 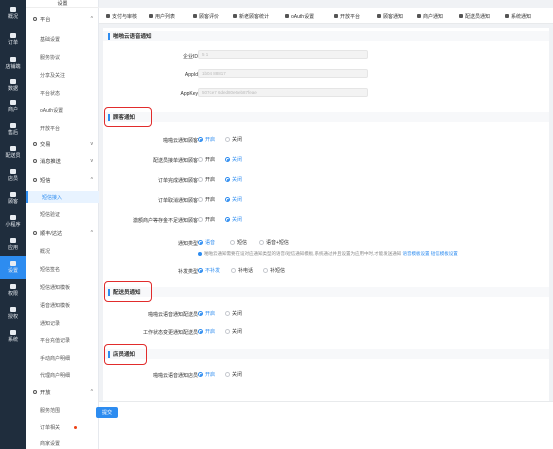 What do you see at coordinates (283, 92) in the screenshot?
I see `appkey-field: 507ce7 6ded80e6eb87feae` at bounding box center [283, 92].